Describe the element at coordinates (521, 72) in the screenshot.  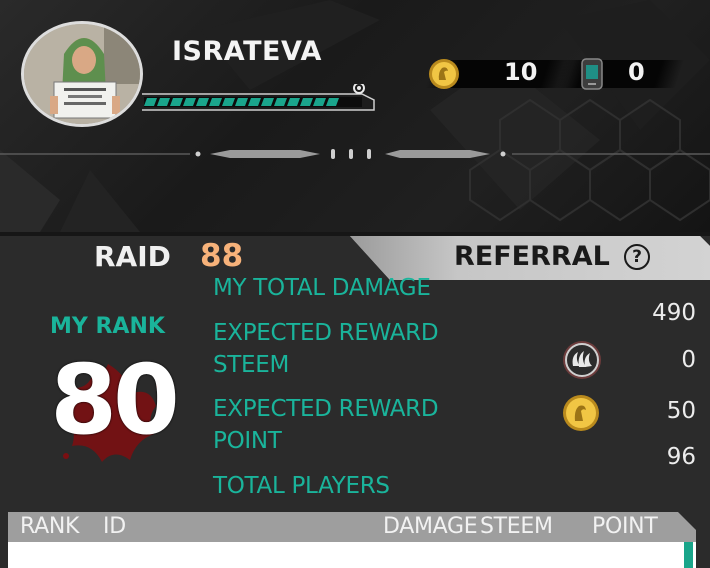
I see `gold-coin-count: 10` at that location.